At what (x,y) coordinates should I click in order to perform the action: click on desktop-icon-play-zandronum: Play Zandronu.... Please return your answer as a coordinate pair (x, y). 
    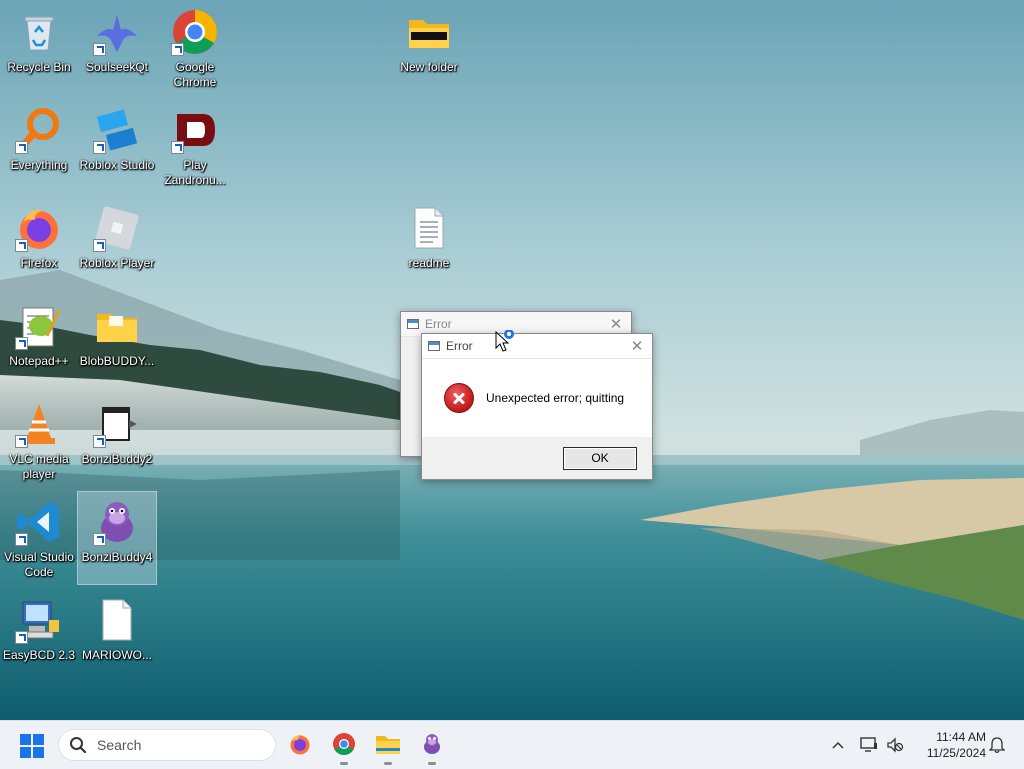
    Looking at the image, I should click on (195, 146).